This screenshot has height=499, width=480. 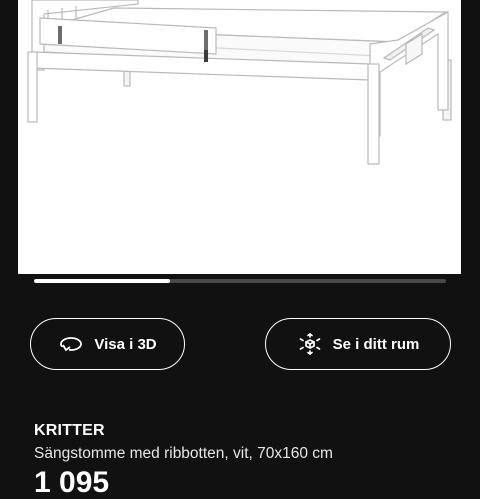 What do you see at coordinates (125, 344) in the screenshot?
I see `view-in-3d-label: Visa i 3D` at bounding box center [125, 344].